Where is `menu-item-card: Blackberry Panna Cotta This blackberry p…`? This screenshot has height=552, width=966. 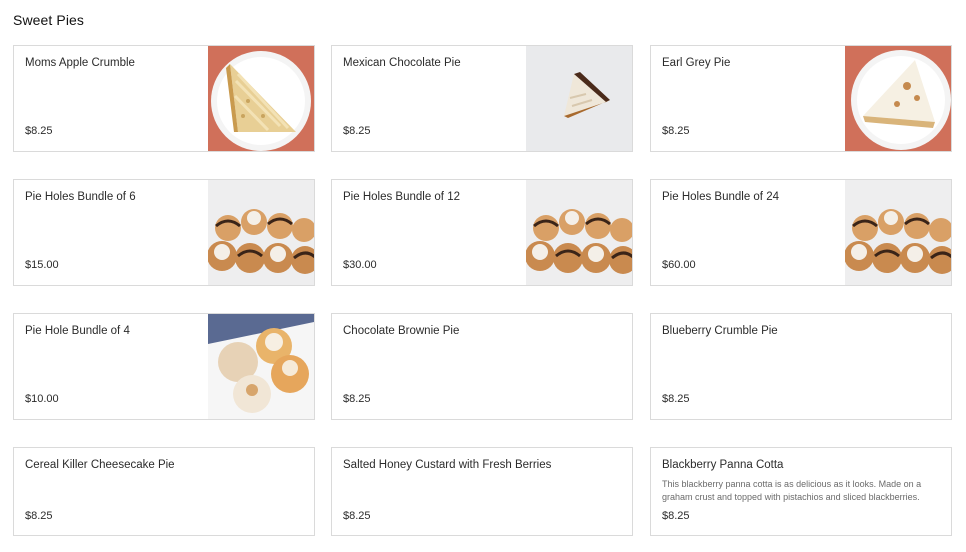 menu-item-card: Blackberry Panna Cotta This blackberry p… is located at coordinates (801, 491).